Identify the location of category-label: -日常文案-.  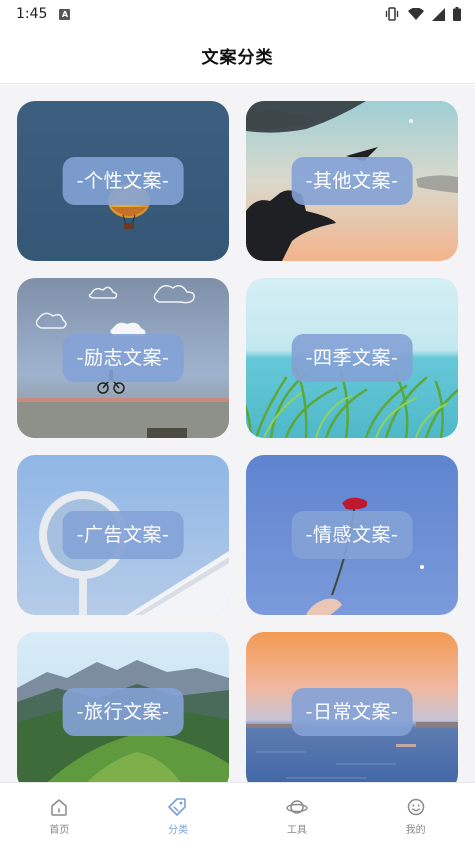
(352, 712).